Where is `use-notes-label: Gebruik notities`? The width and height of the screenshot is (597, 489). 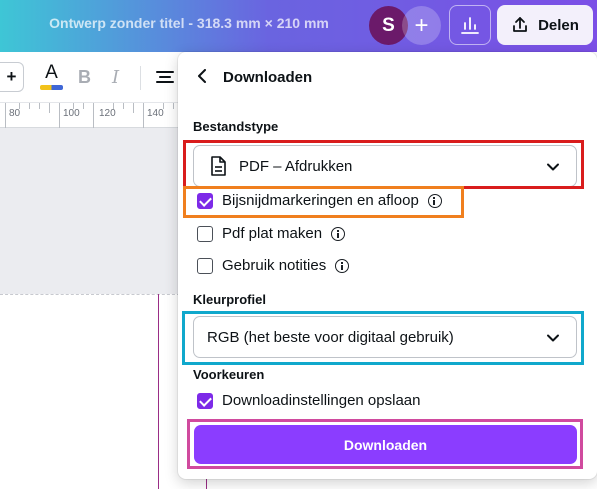
use-notes-label: Gebruik notities is located at coordinates (274, 265).